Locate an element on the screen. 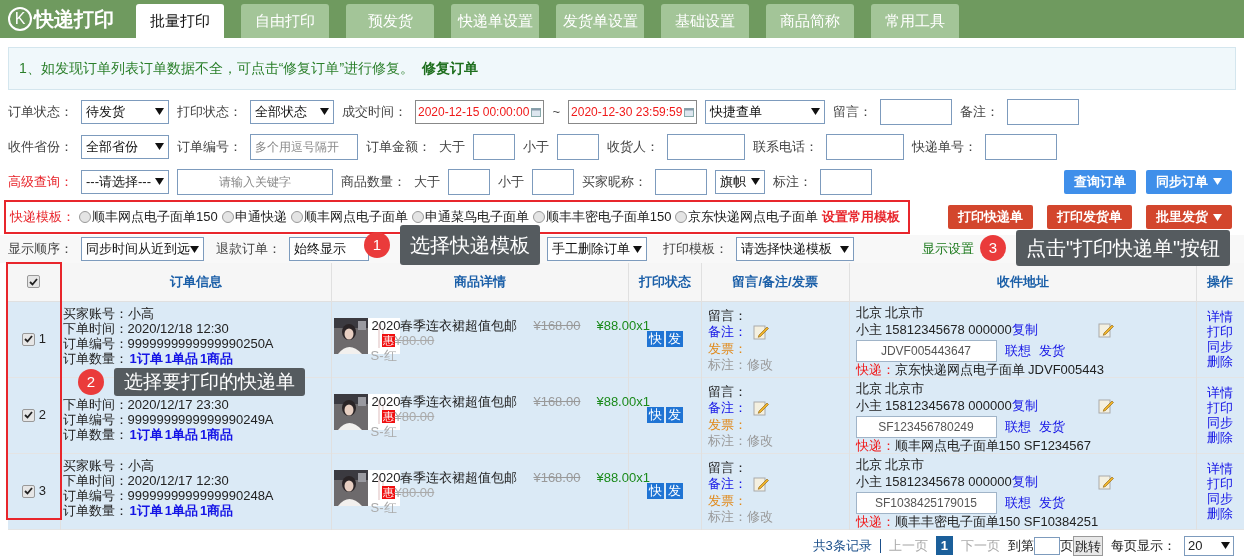  action-button: 打印快递单 is located at coordinates (990, 217).